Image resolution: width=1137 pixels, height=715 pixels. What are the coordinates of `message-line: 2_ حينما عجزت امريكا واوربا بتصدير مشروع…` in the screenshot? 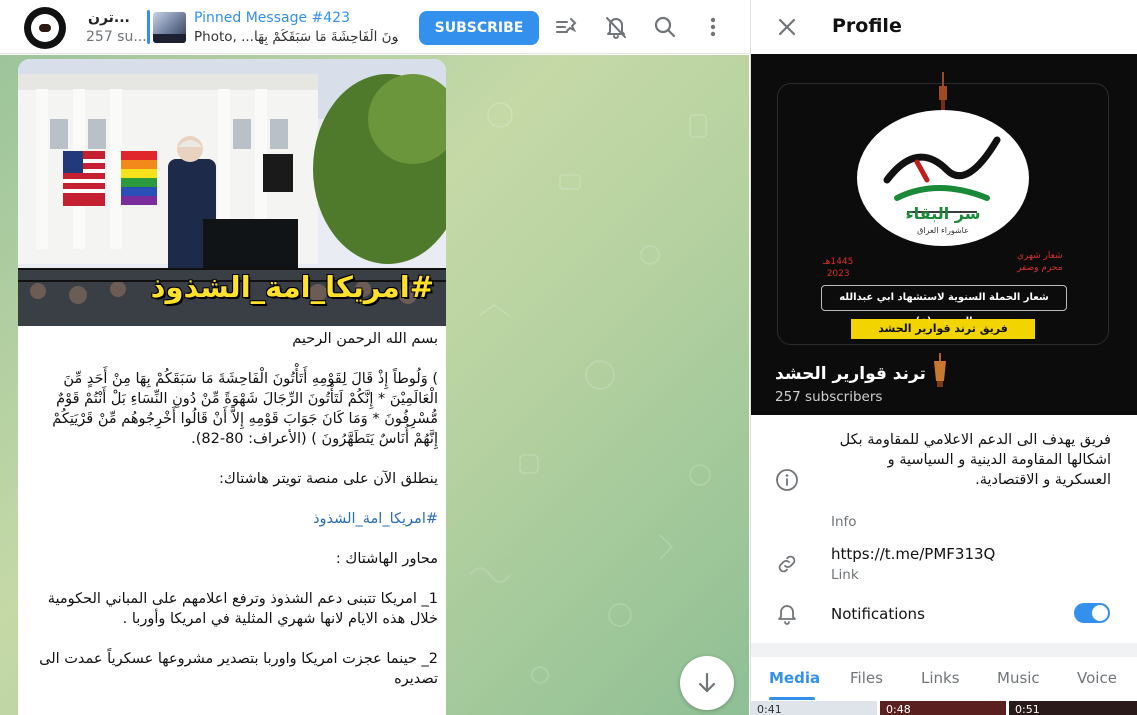 It's located at (238, 669).